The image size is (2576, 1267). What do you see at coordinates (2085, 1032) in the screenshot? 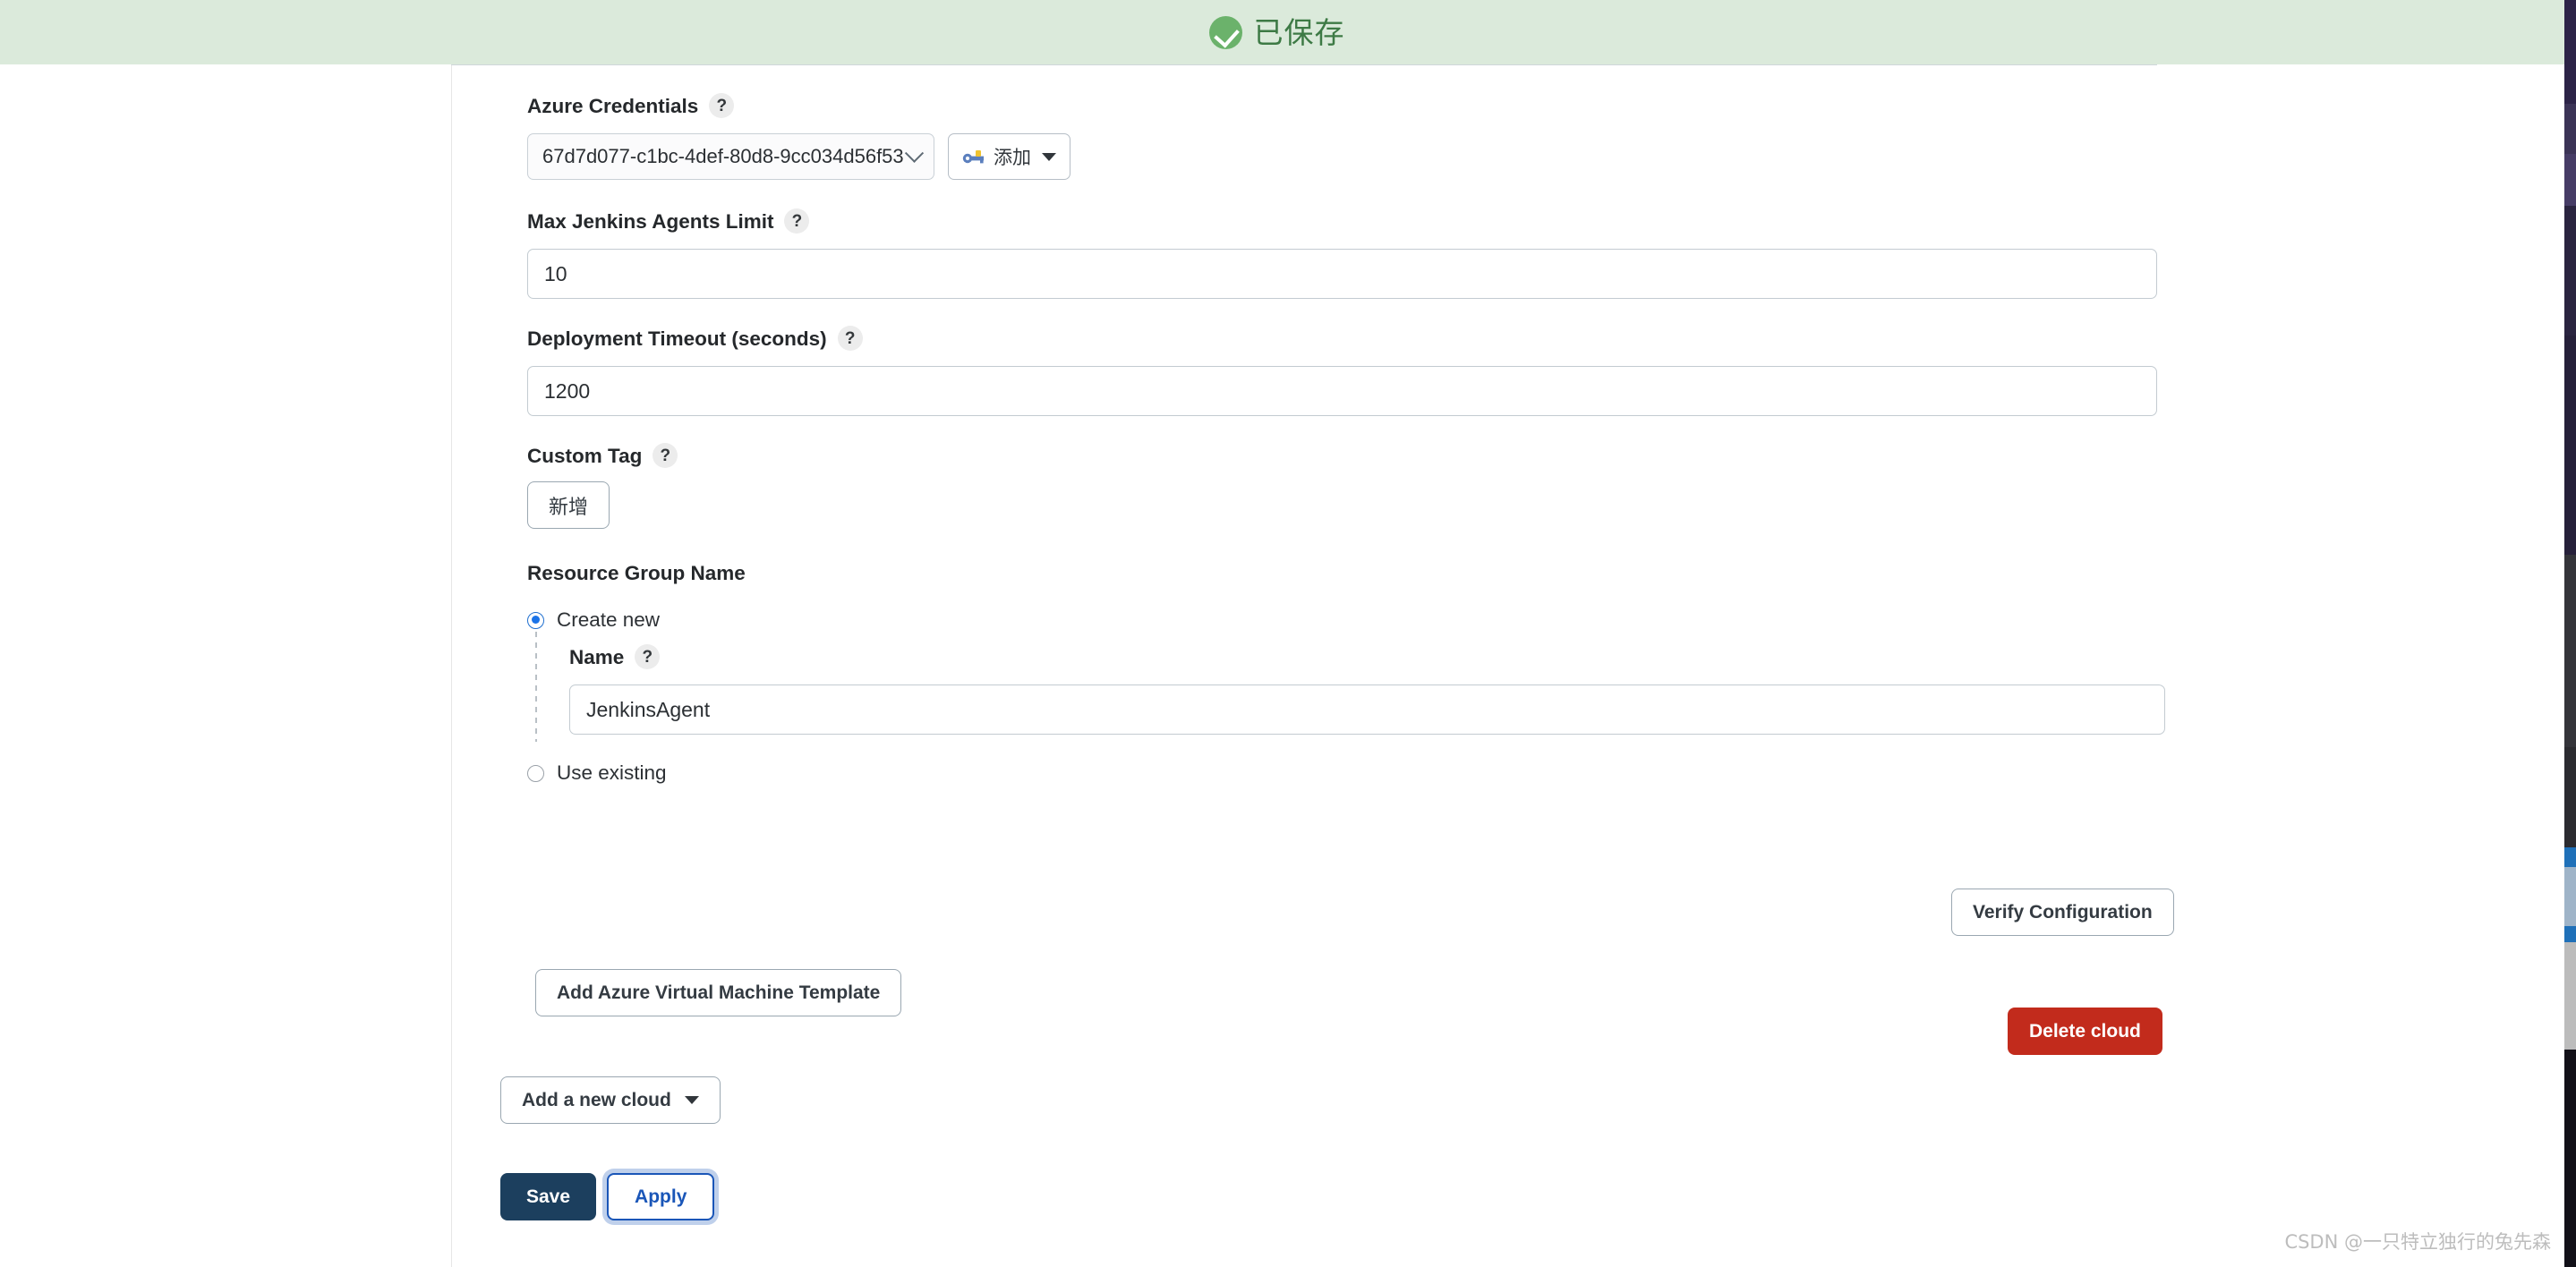
I see `delete-cloud-button: Delete cloud` at bounding box center [2085, 1032].